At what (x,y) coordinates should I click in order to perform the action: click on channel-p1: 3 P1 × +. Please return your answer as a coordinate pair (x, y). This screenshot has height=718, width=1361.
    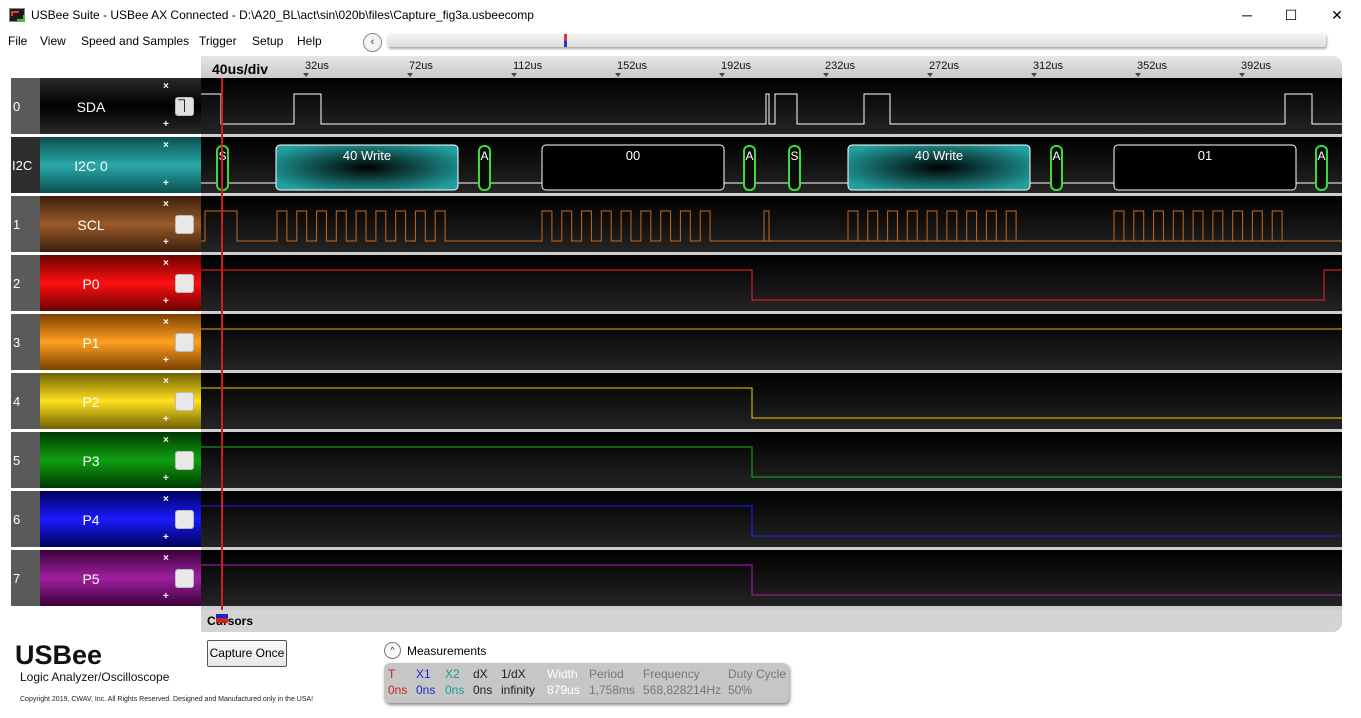
    Looking at the image, I should click on (106, 342).